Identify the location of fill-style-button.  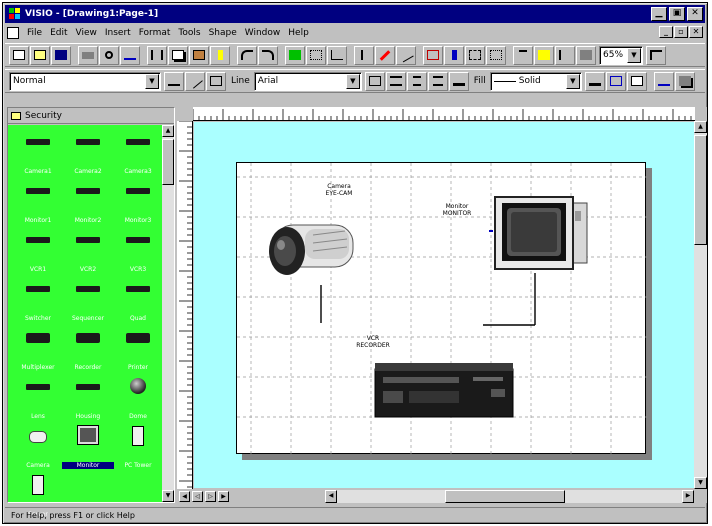
(216, 81).